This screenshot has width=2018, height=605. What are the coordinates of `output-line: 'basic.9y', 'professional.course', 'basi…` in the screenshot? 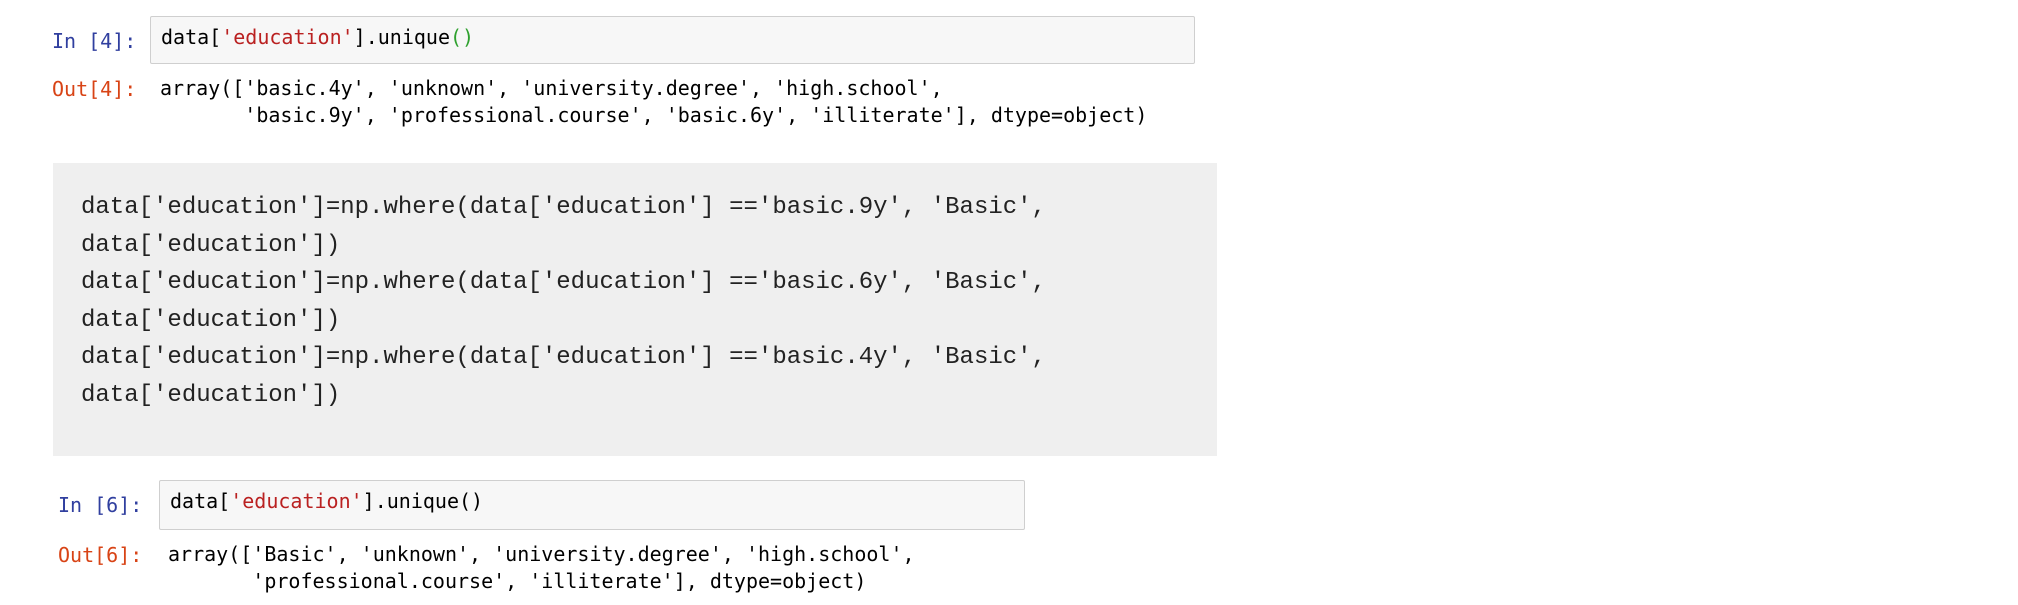 It's located at (654, 115).